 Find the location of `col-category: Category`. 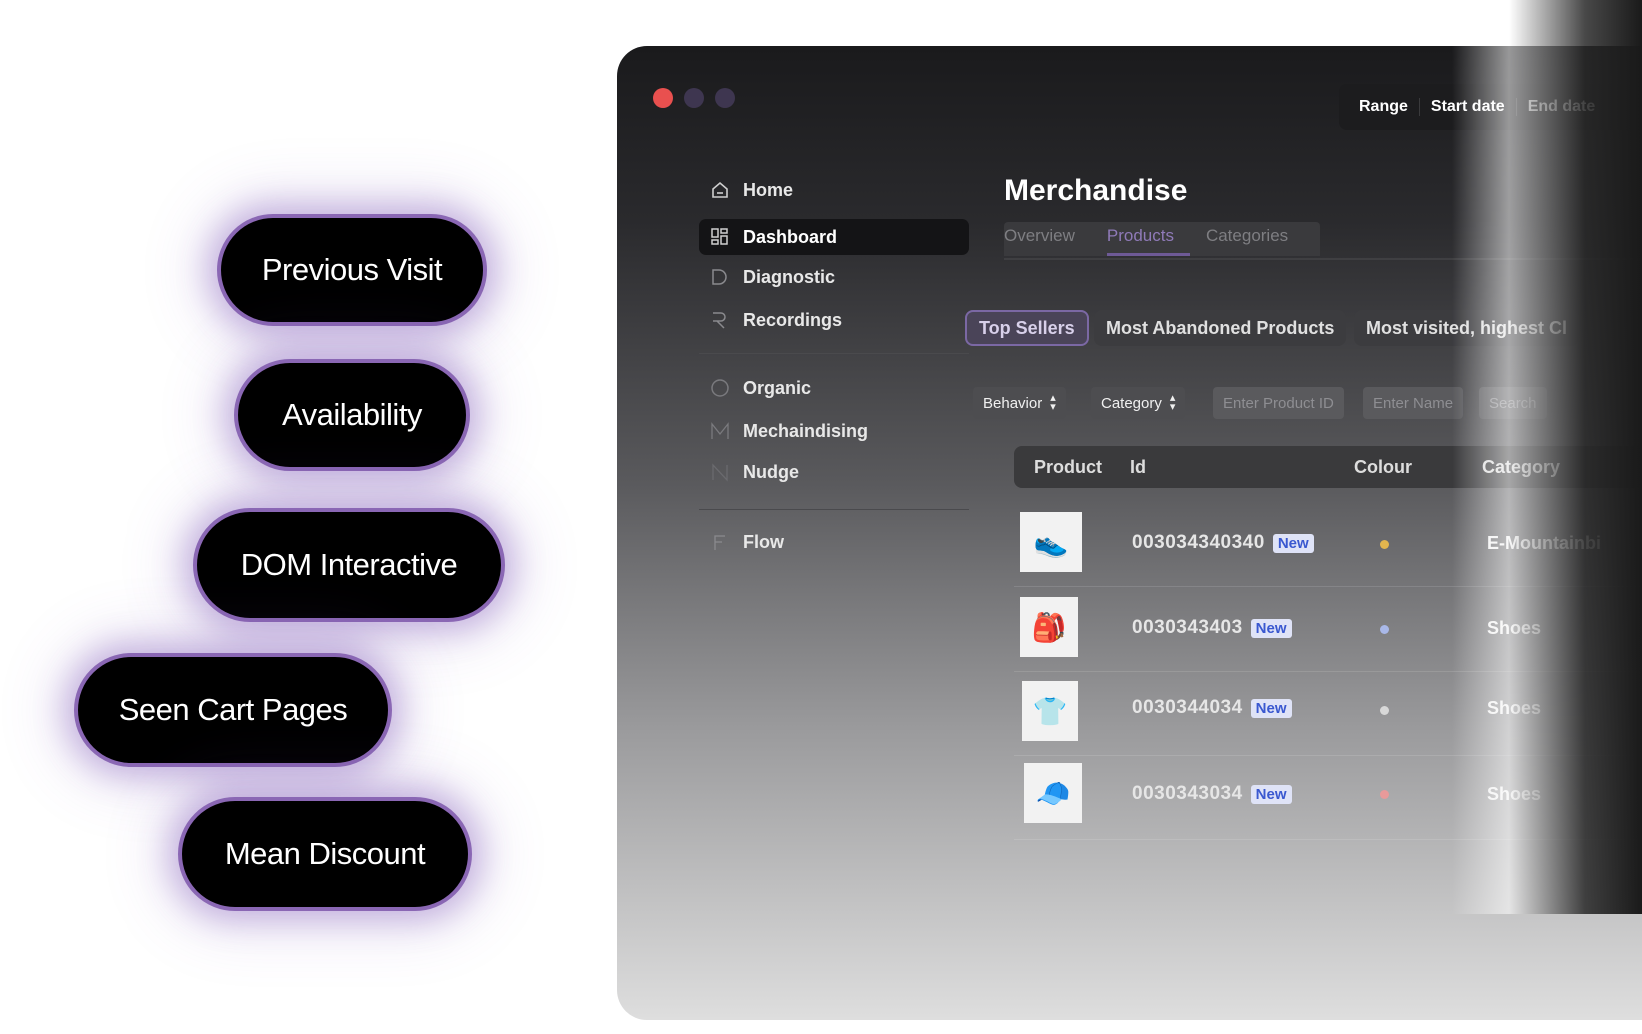

col-category: Category is located at coordinates (1521, 467).